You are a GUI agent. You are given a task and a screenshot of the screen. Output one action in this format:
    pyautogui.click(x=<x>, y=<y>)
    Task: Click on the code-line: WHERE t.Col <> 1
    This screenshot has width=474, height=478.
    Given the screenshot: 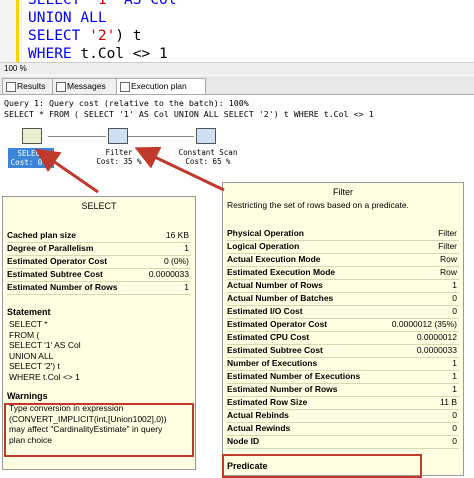 What is the action you would take?
    pyautogui.click(x=102, y=54)
    